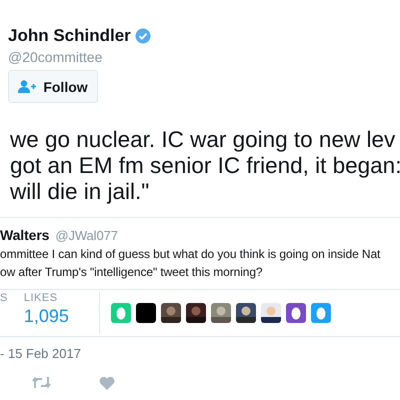 Image resolution: width=400 pixels, height=400 pixels. I want to click on tweet-text-line: will die in jail.", so click(80, 192).